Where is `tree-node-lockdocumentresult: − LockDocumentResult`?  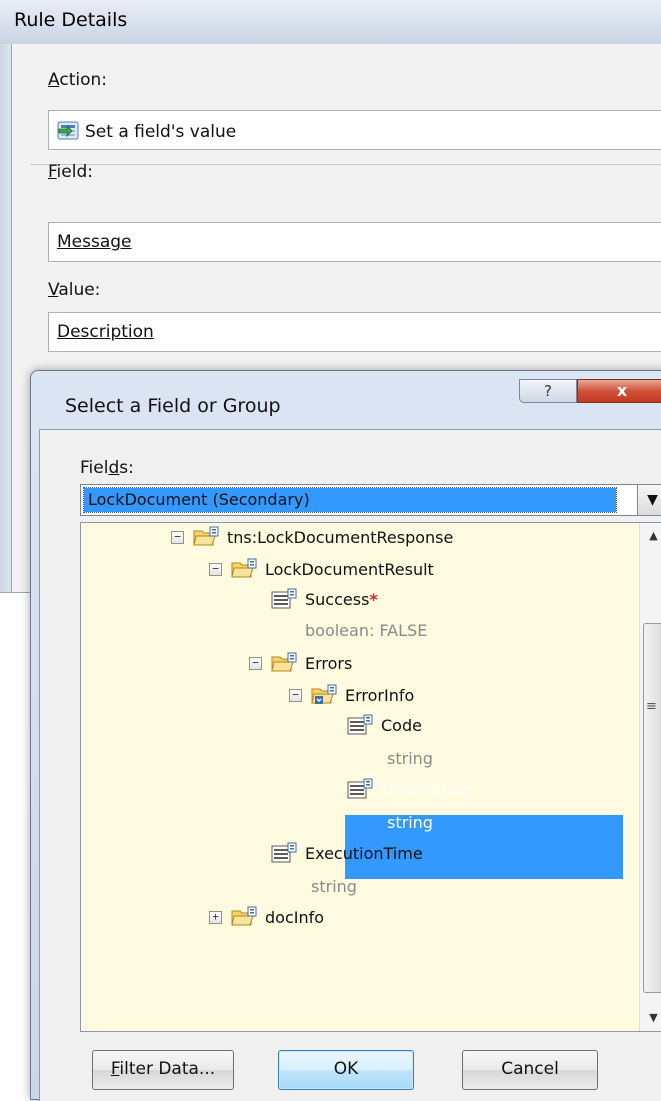
tree-node-lockdocumentresult: − LockDocumentResult is located at coordinates (359, 570).